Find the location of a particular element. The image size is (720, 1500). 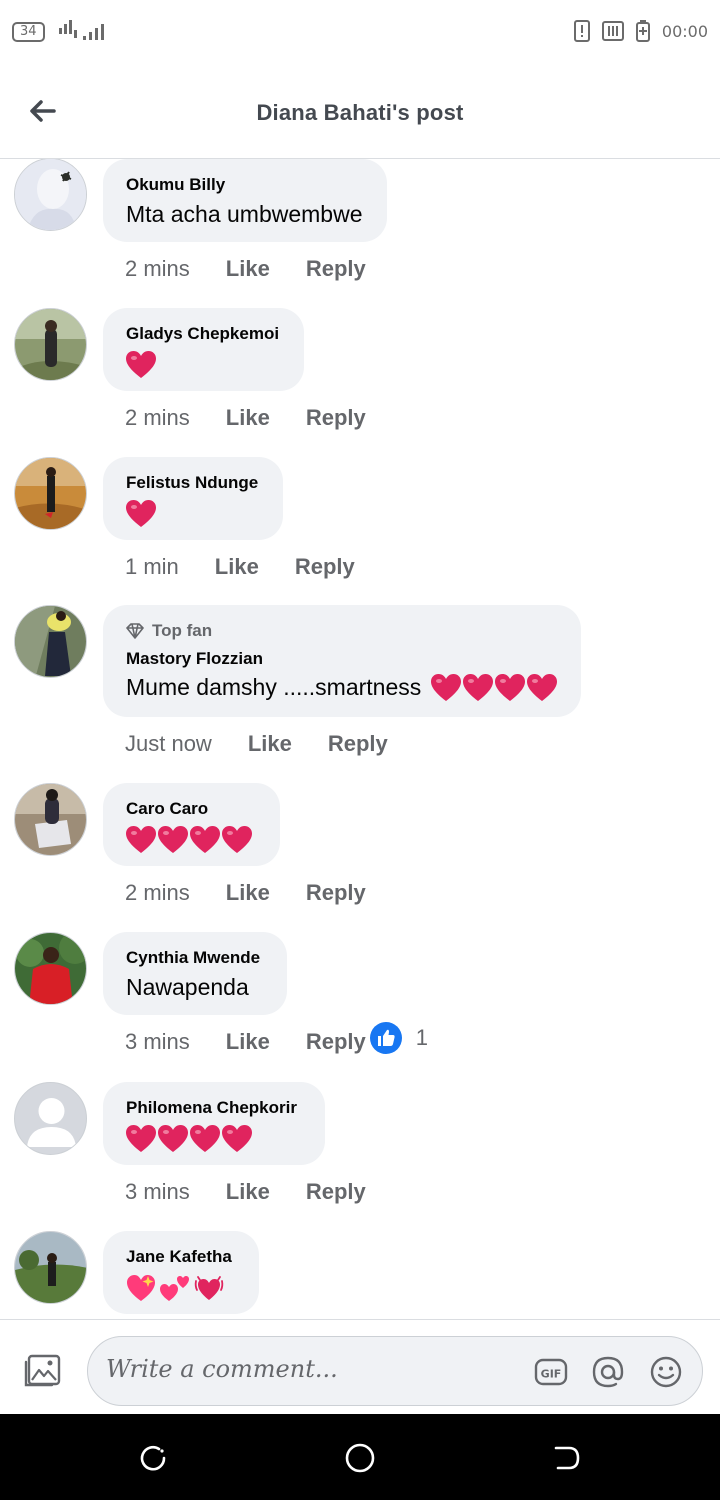

system-nav-bar is located at coordinates (360, 1457).